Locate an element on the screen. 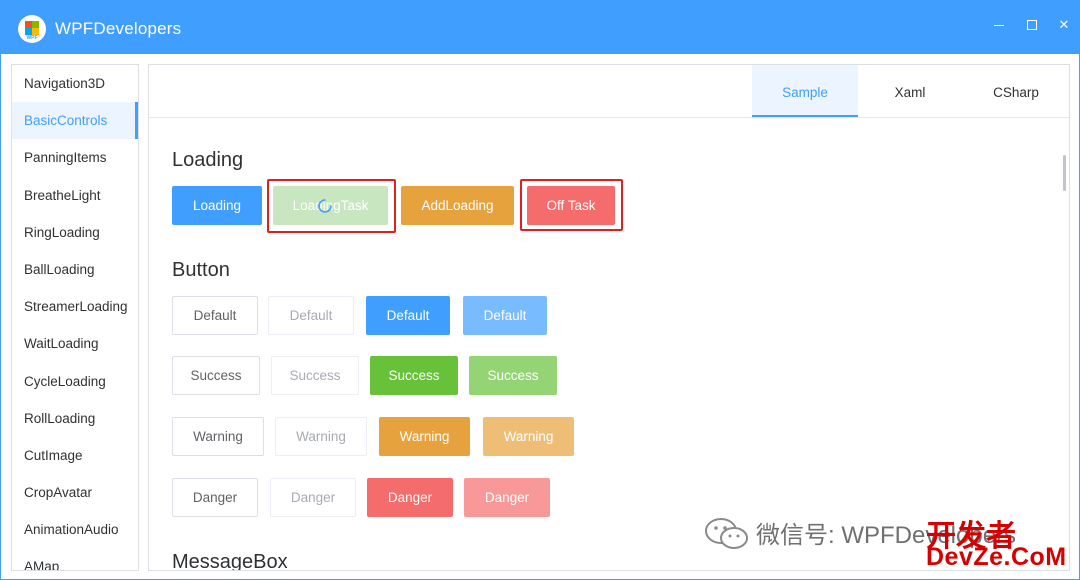 The image size is (1080, 580). tab-sample: Sample is located at coordinates (805, 91).